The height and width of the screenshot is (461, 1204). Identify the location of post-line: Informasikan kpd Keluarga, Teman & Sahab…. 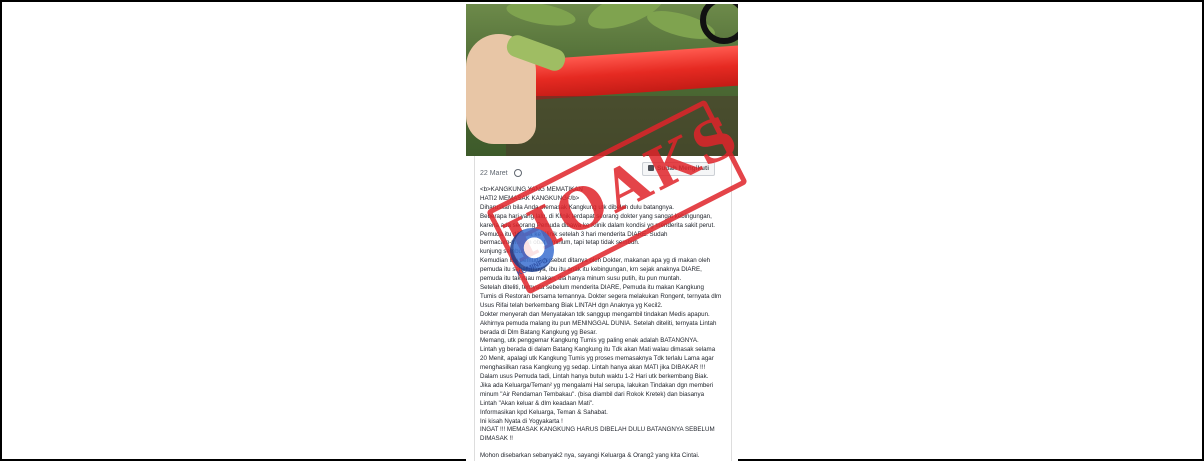
(544, 412).